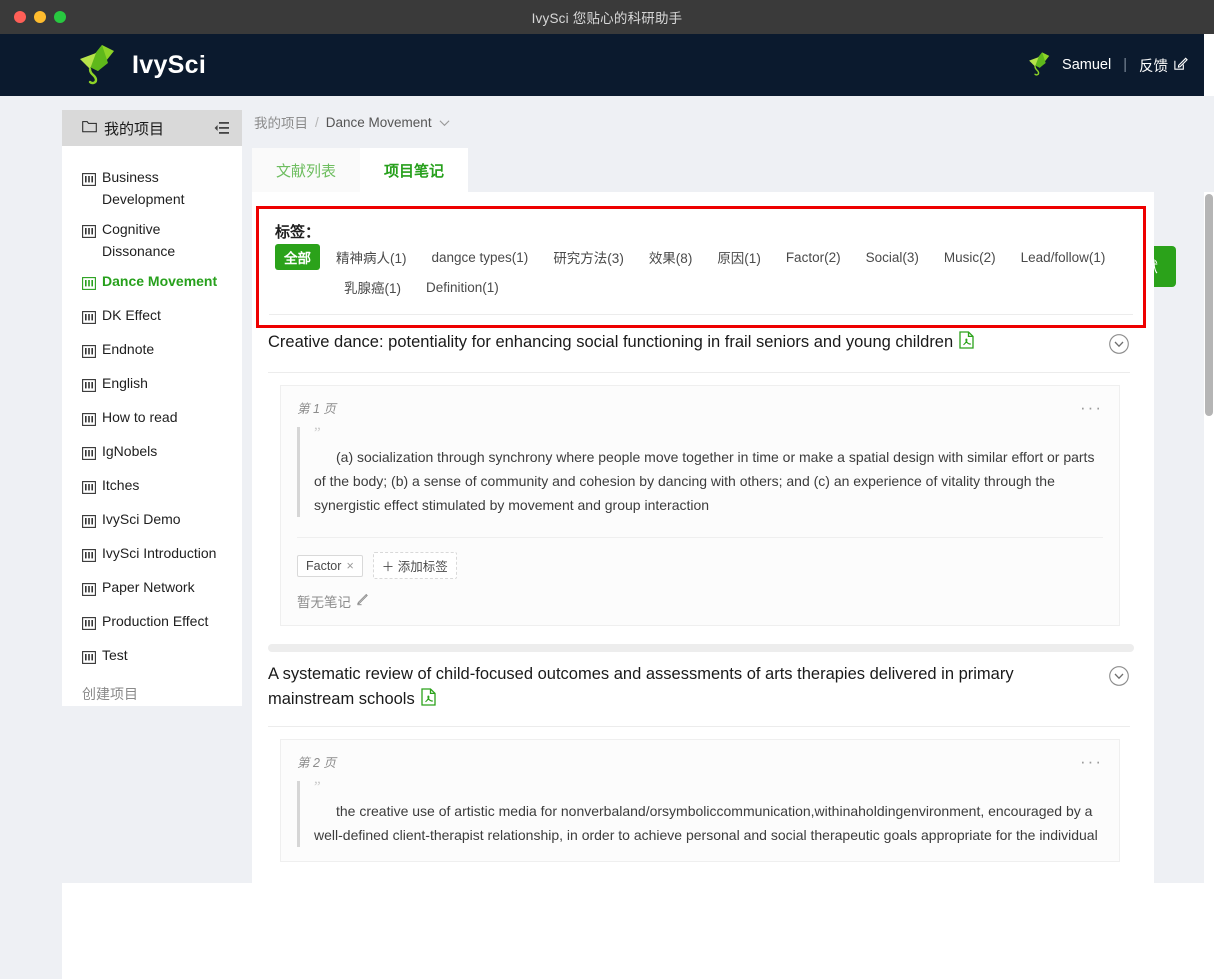  What do you see at coordinates (128, 349) in the screenshot?
I see `sidebar-item-label: Endnote` at bounding box center [128, 349].